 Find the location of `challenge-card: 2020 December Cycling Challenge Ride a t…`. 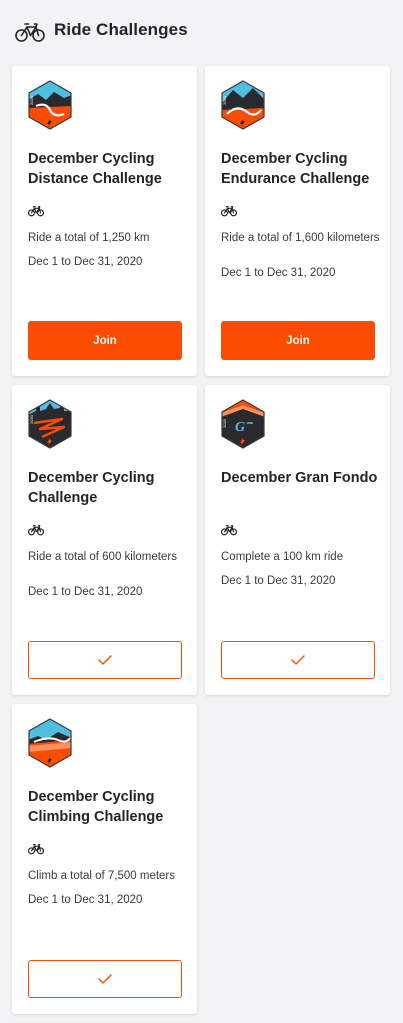

challenge-card: 2020 December Cycling Challenge Ride a t… is located at coordinates (104, 540).